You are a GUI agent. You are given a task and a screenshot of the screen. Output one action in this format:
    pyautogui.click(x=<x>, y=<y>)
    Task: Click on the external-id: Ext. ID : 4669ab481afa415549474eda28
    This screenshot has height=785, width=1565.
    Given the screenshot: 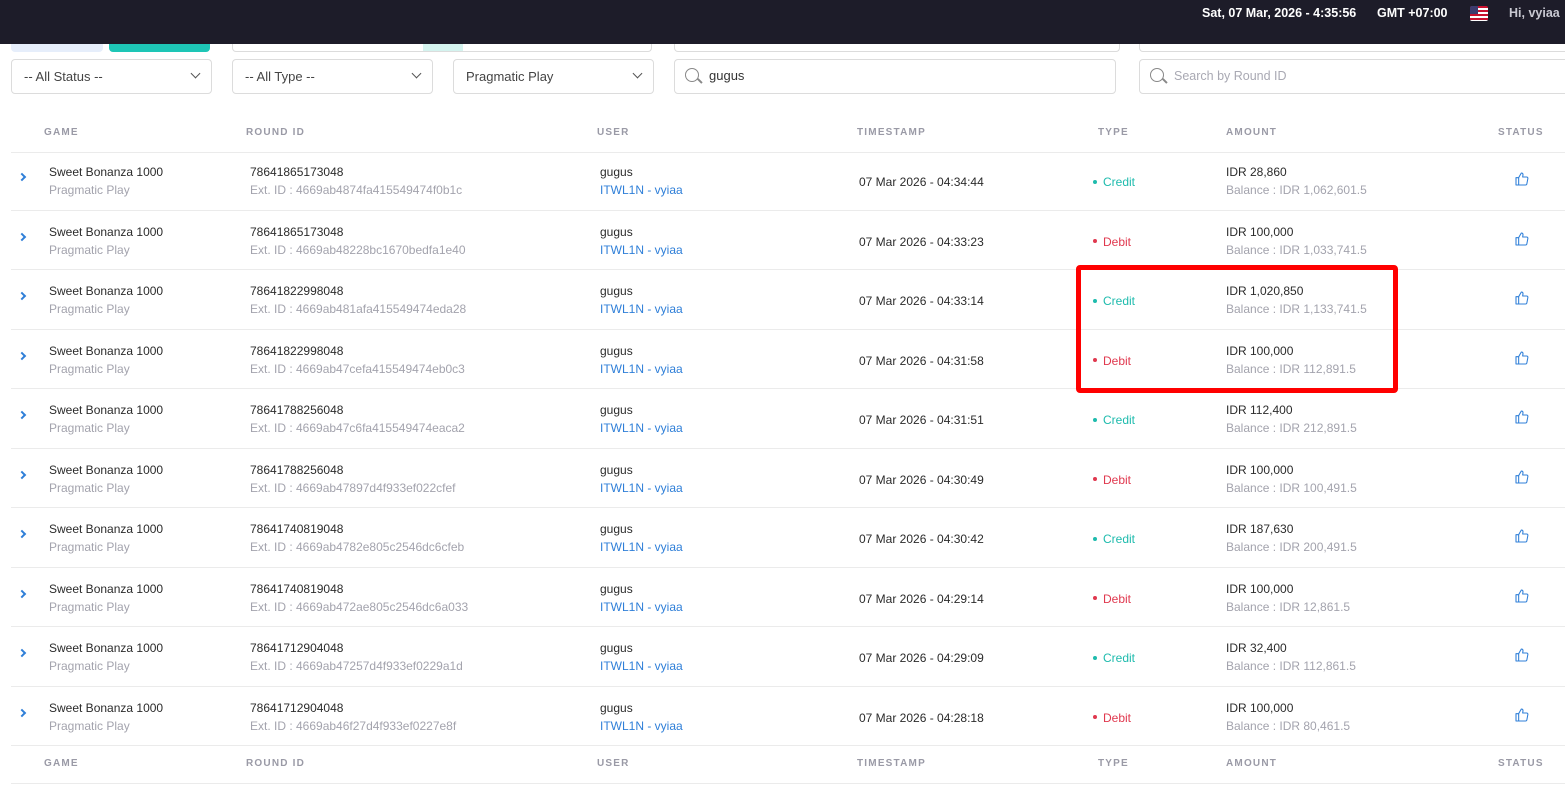 What is the action you would take?
    pyautogui.click(x=358, y=309)
    